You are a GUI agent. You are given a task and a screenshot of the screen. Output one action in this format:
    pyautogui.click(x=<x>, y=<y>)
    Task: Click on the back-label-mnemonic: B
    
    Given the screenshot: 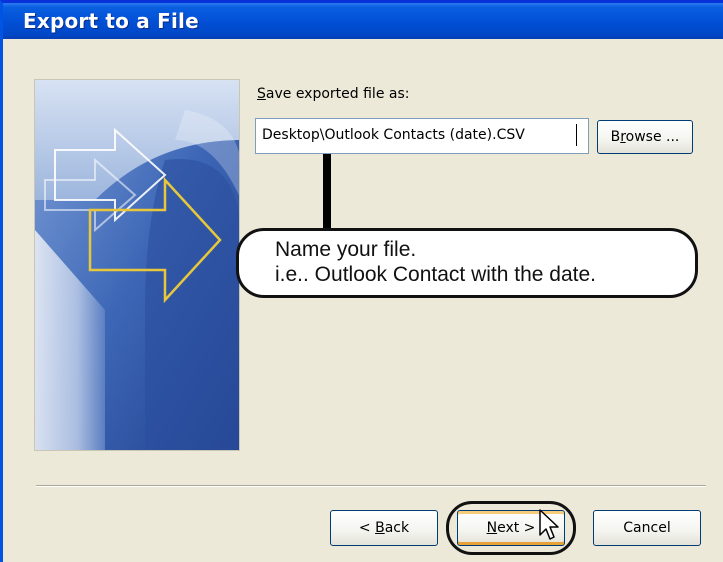 What is the action you would take?
    pyautogui.click(x=380, y=528)
    